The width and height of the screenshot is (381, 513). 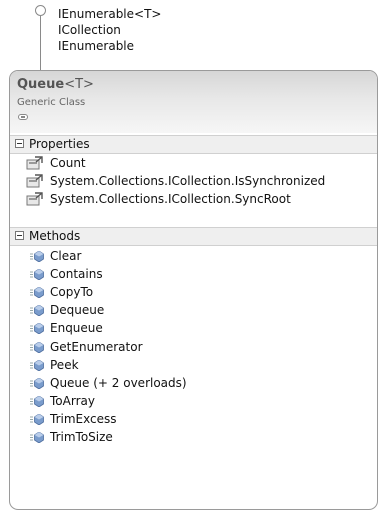 I want to click on method-name: Contains, so click(x=76, y=274).